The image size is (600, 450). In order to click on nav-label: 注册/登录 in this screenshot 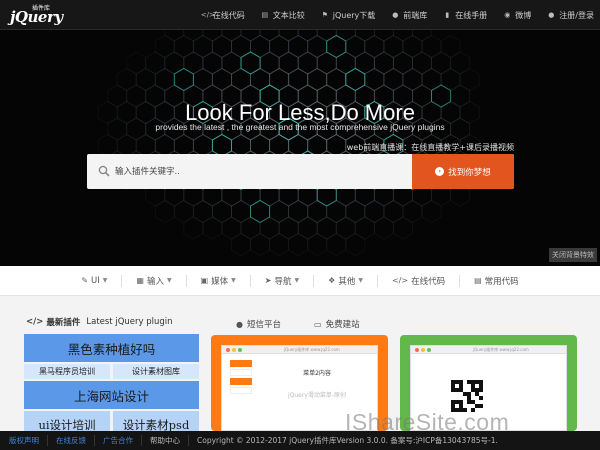, I will do `click(576, 15)`.